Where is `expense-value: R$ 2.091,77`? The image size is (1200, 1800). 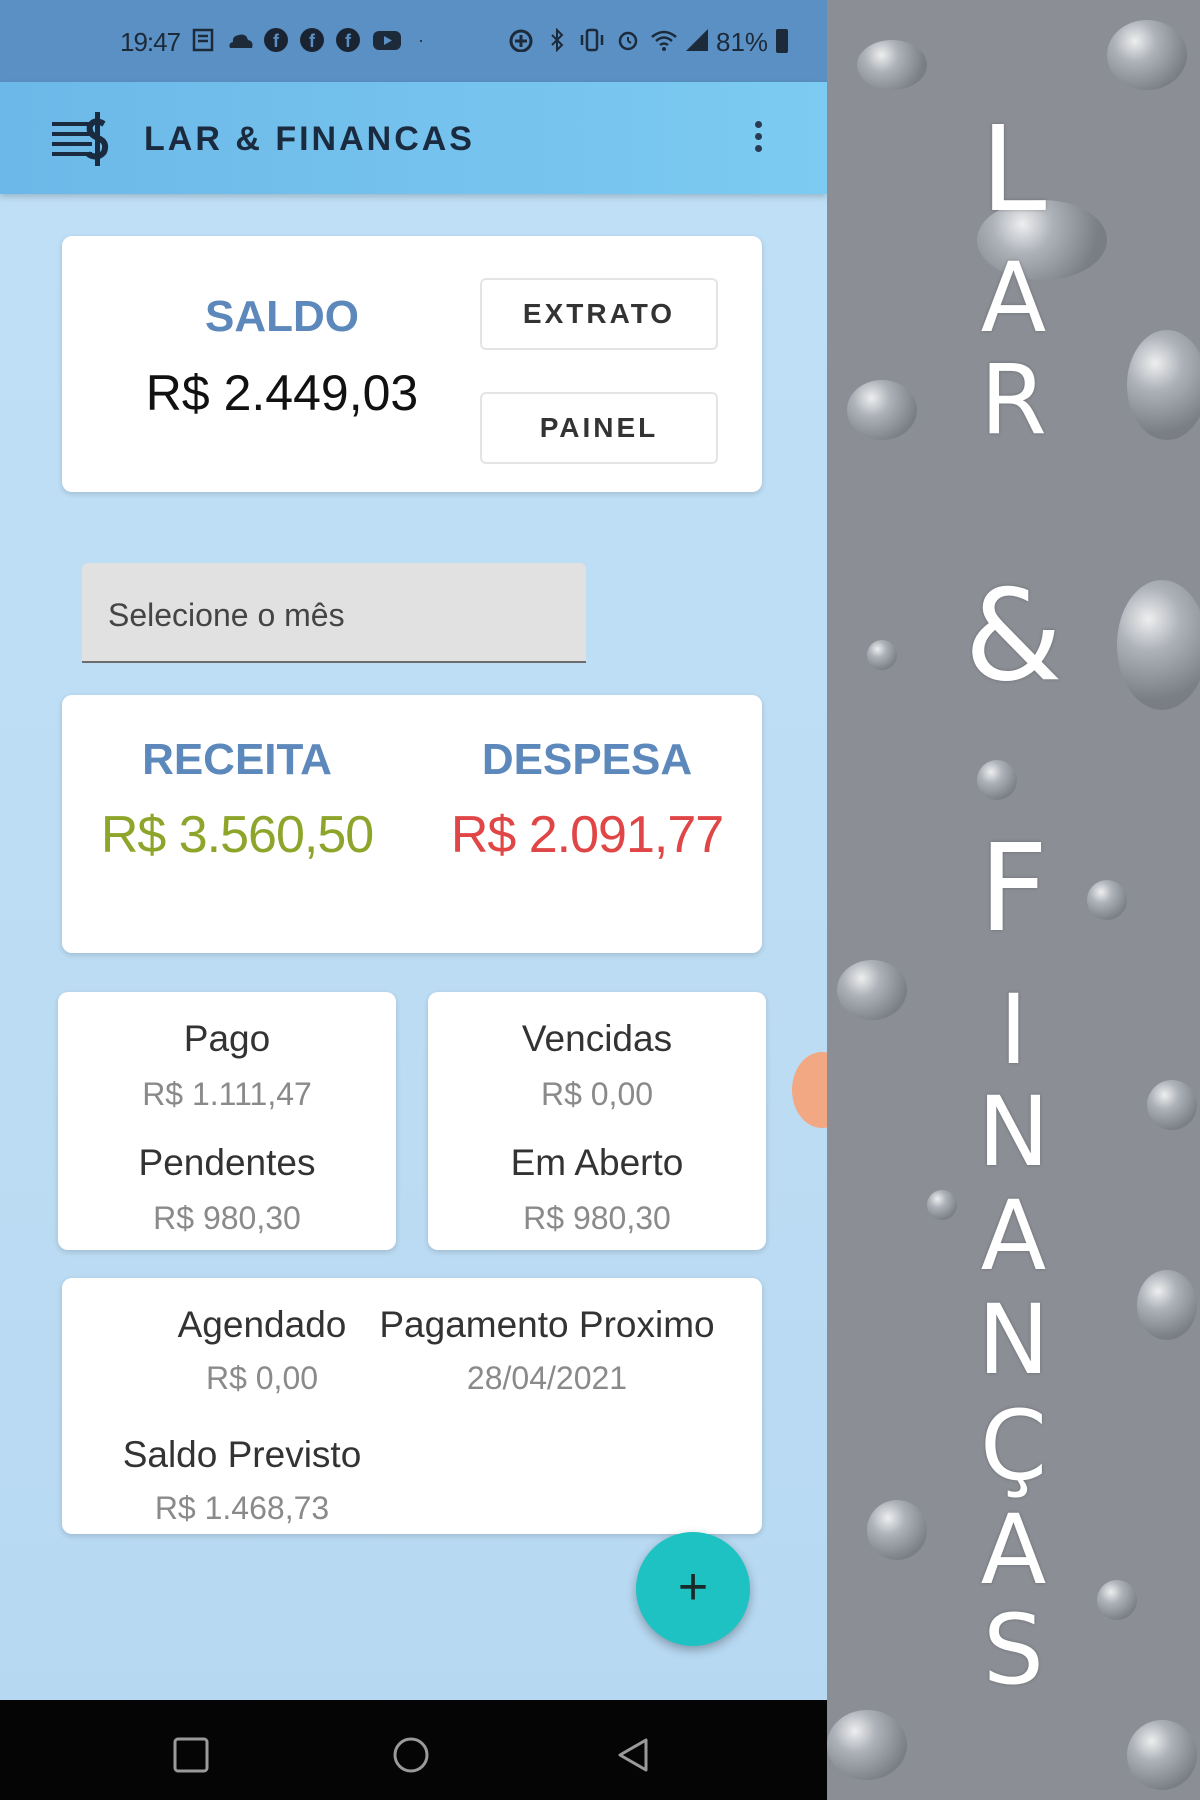
expense-value: R$ 2.091,77 is located at coordinates (587, 835).